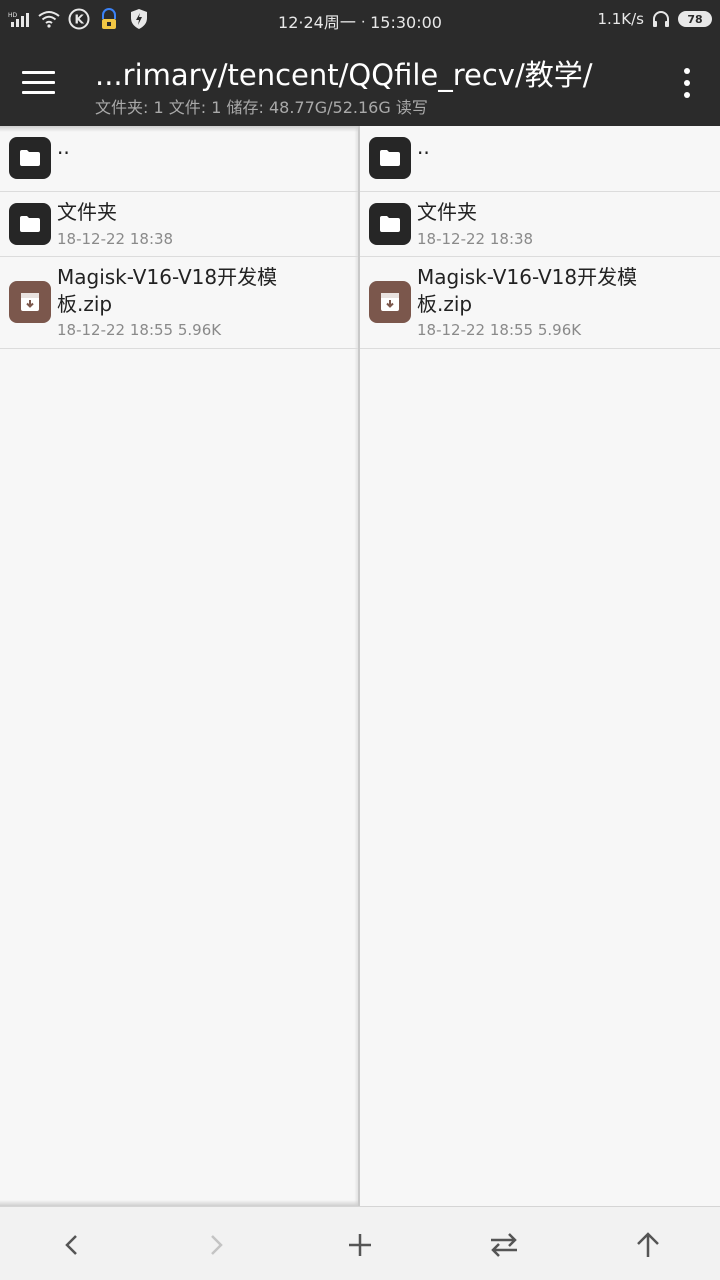  What do you see at coordinates (620, 19) in the screenshot?
I see `net-speed: 1.1K/s` at bounding box center [620, 19].